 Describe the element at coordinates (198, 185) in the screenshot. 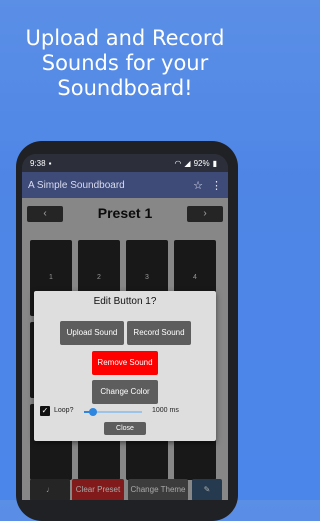

I see `star-icon: ☆` at that location.